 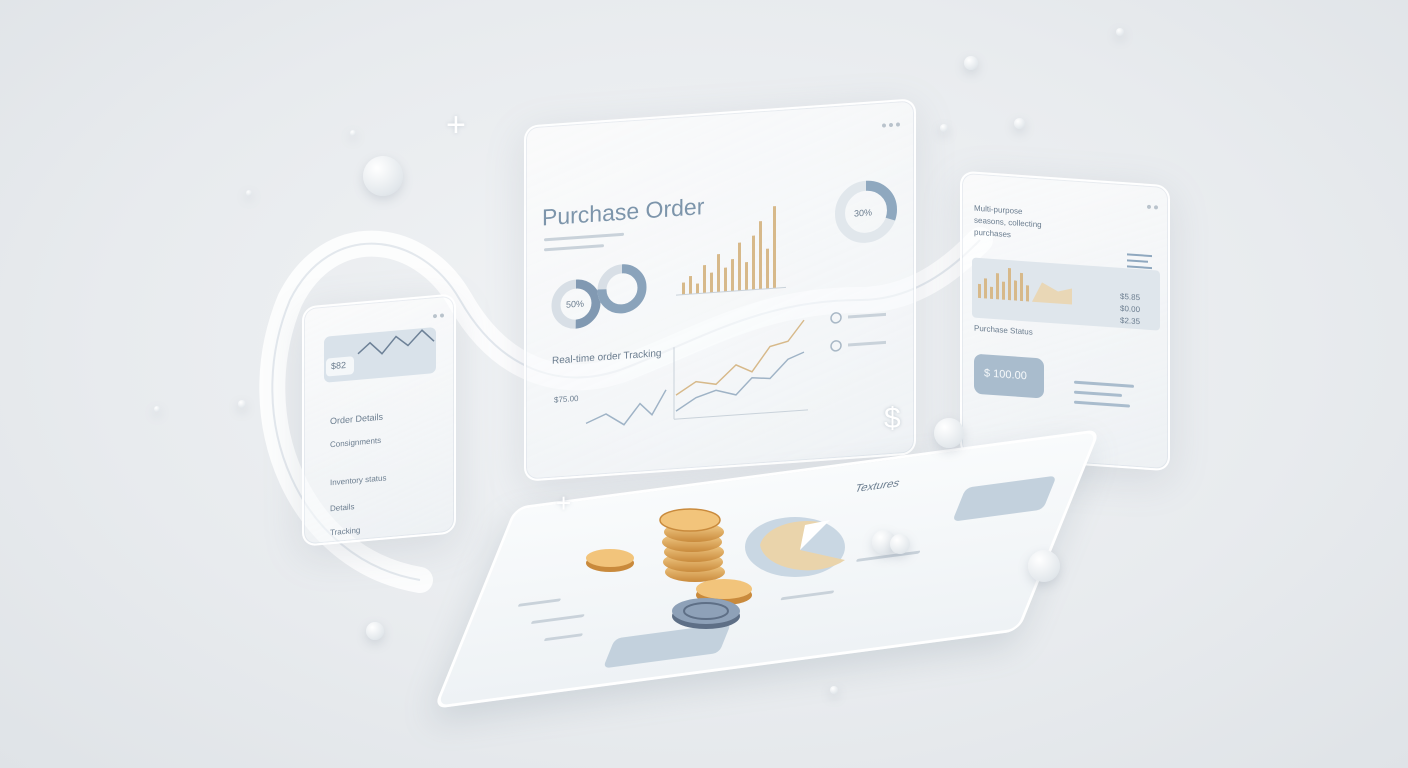 I want to click on dollar-symbol: $, so click(x=892, y=418).